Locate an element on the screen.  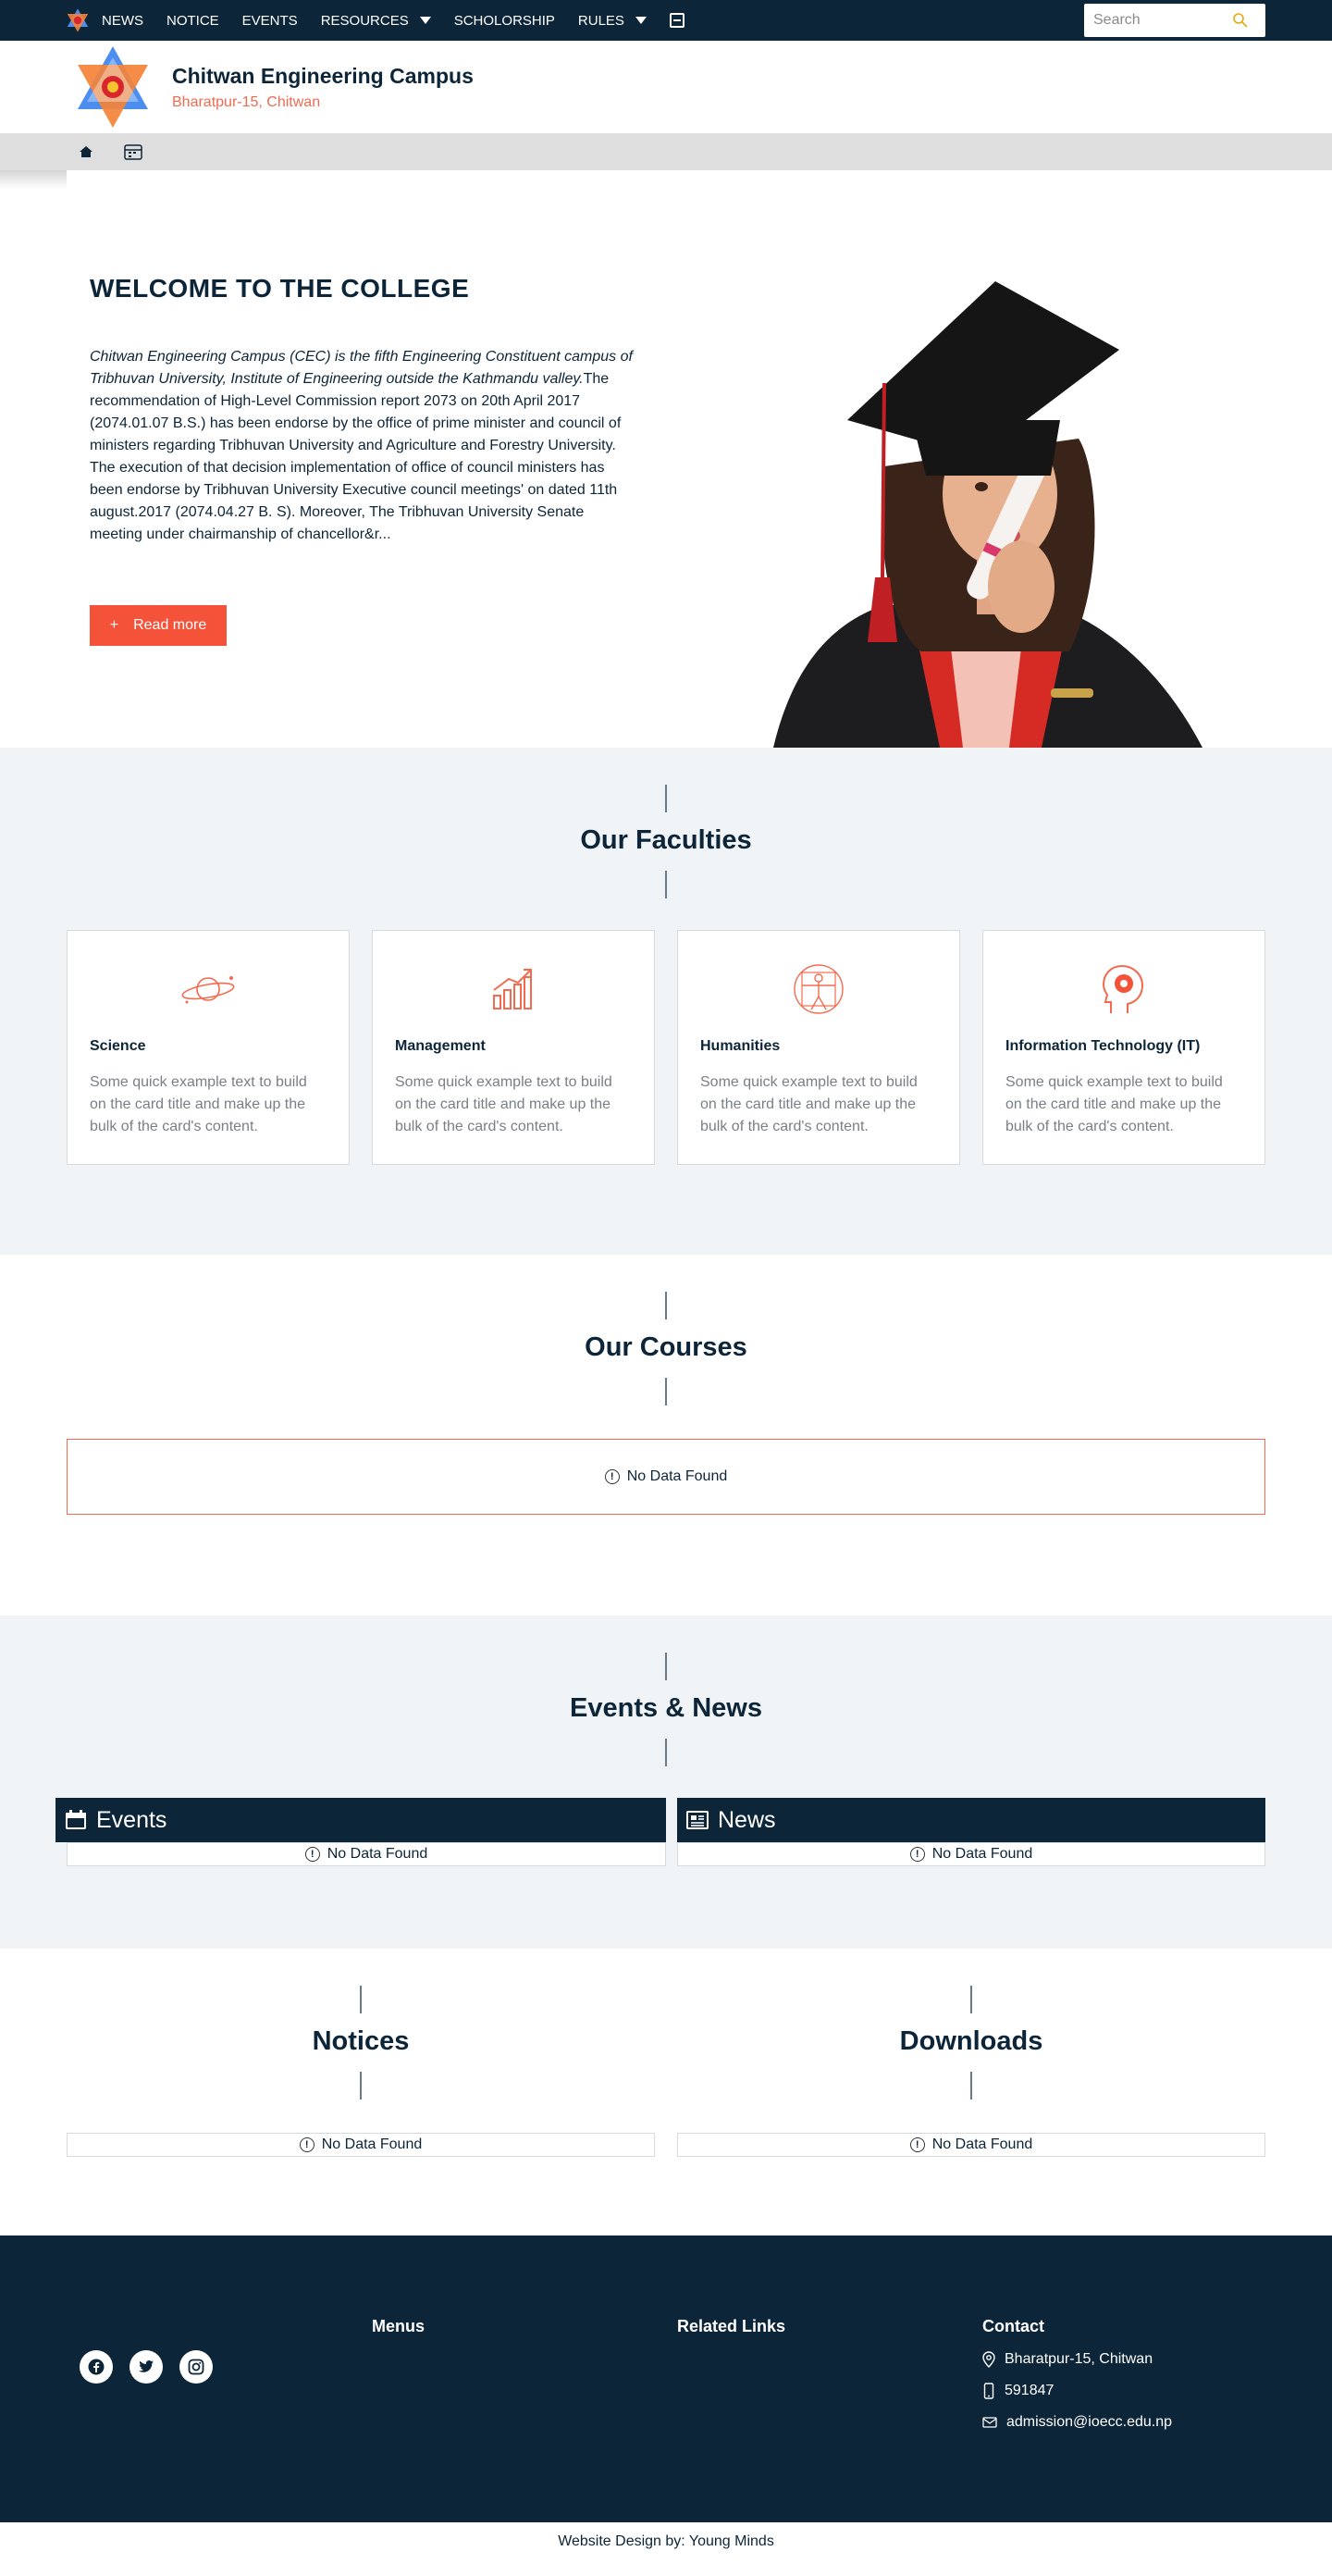
events-header: Events is located at coordinates (361, 1820).